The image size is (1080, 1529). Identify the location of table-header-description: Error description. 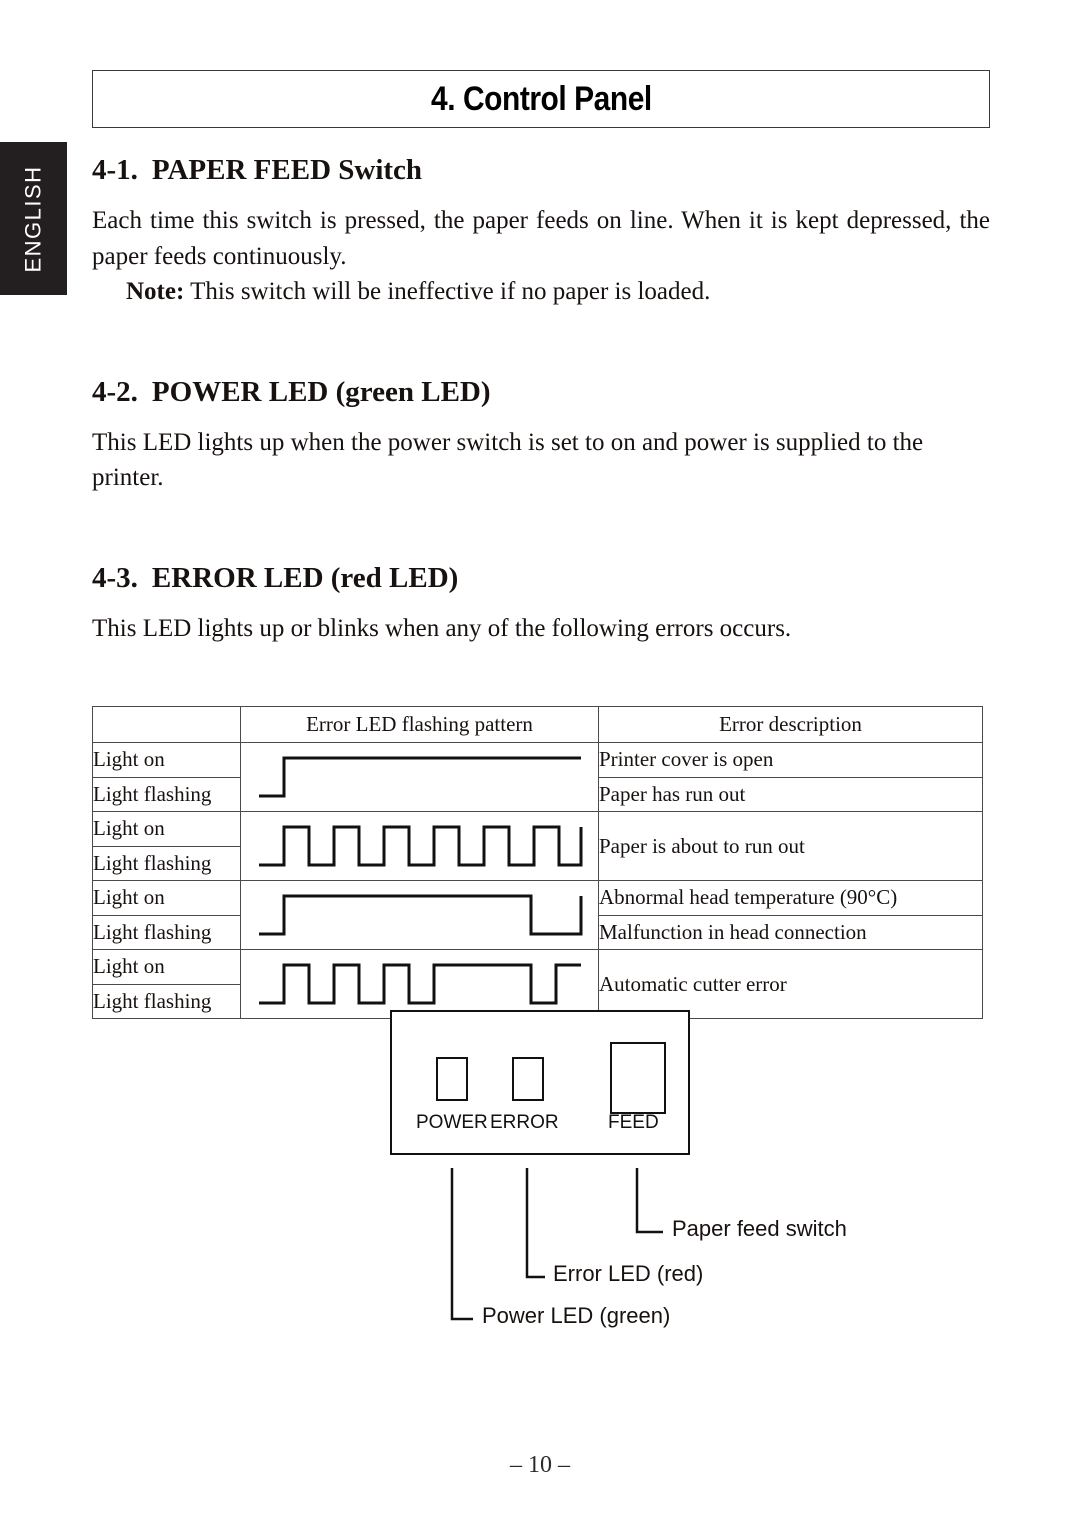
(790, 724).